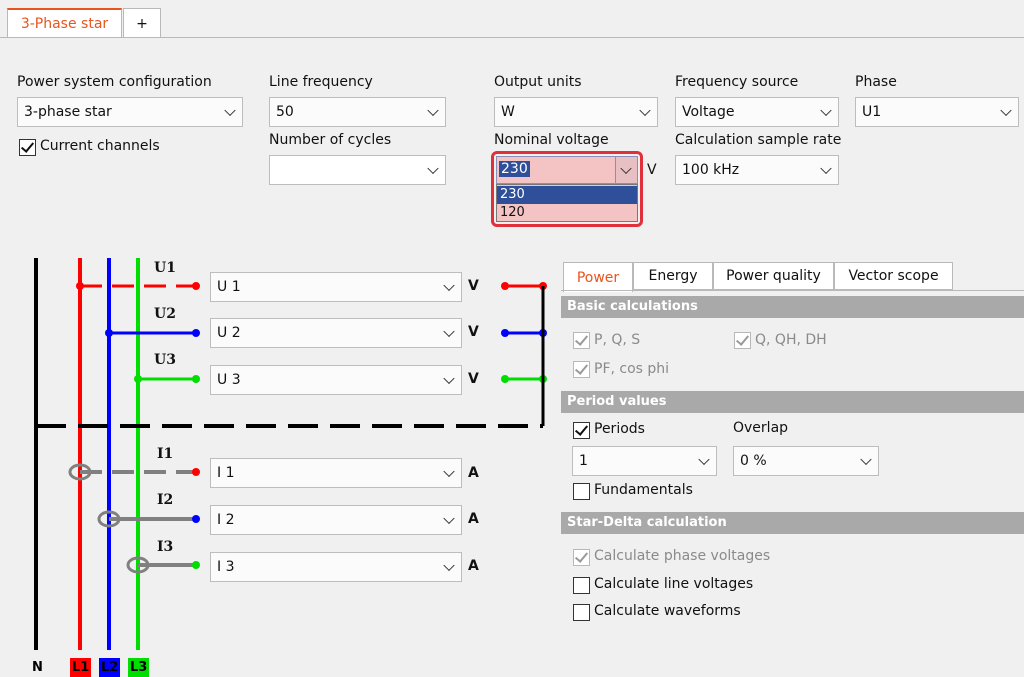 The height and width of the screenshot is (677, 1024). What do you see at coordinates (196, 565) in the screenshot?
I see `i3-terminal` at bounding box center [196, 565].